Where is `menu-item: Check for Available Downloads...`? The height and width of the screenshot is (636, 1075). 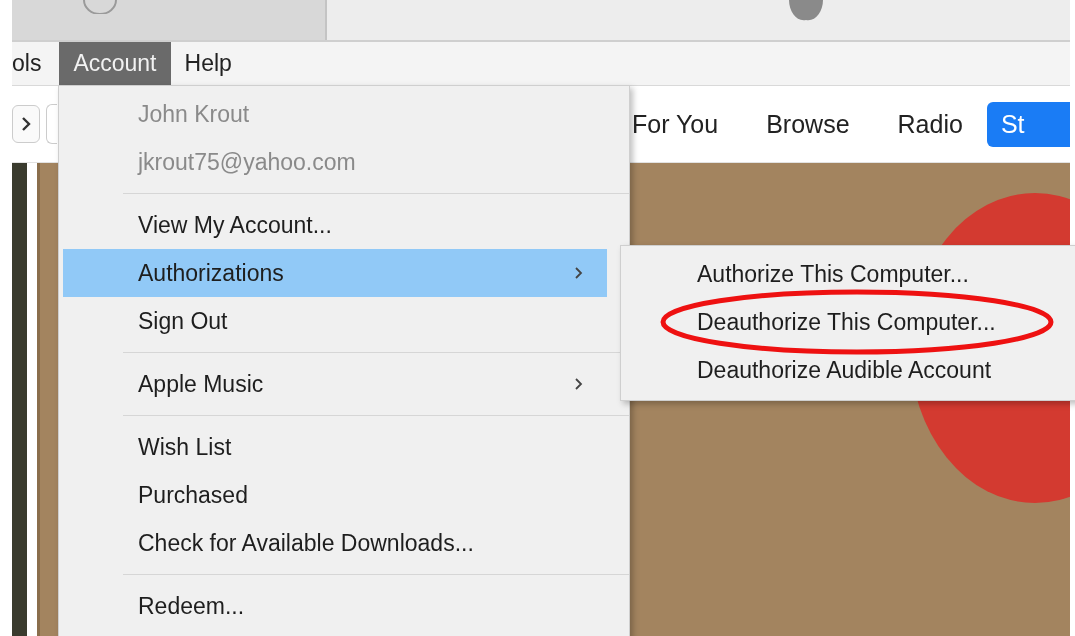
menu-item: Check for Available Downloads... is located at coordinates (335, 543).